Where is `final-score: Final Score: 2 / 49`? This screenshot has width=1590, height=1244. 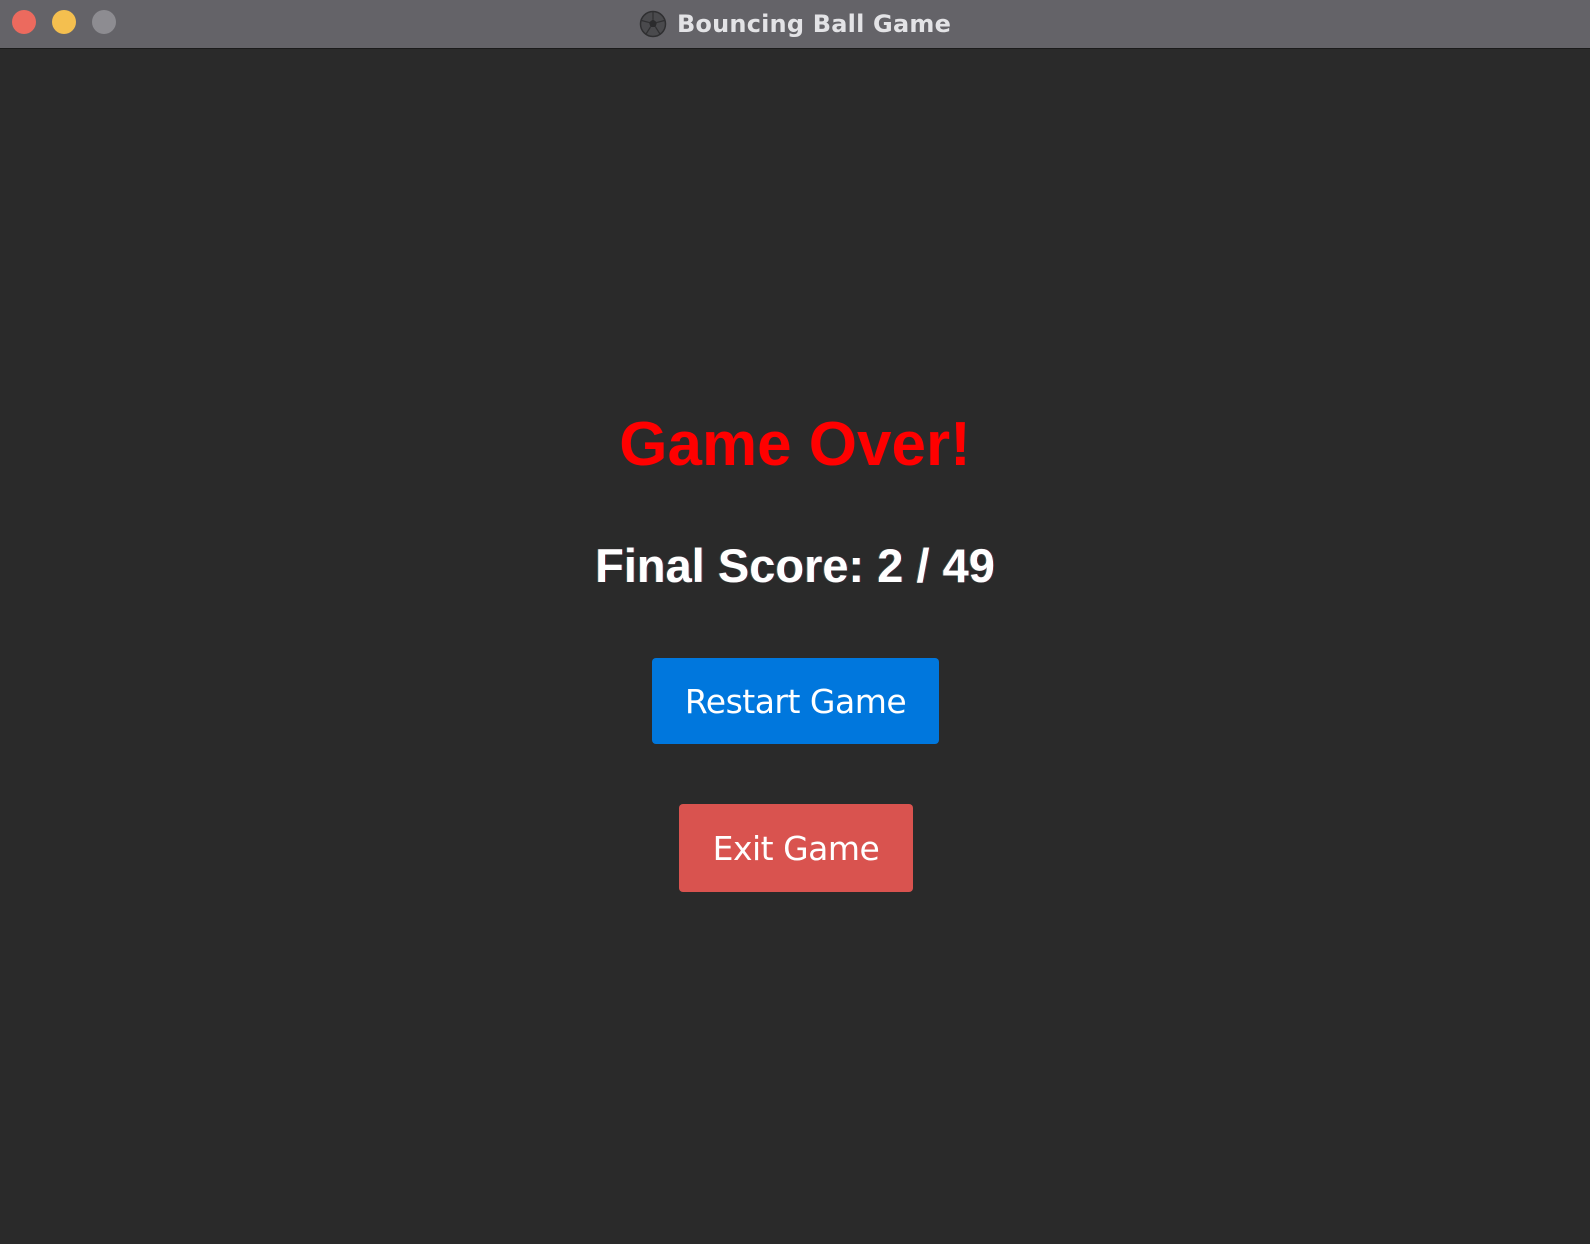 final-score: Final Score: 2 / 49 is located at coordinates (795, 565).